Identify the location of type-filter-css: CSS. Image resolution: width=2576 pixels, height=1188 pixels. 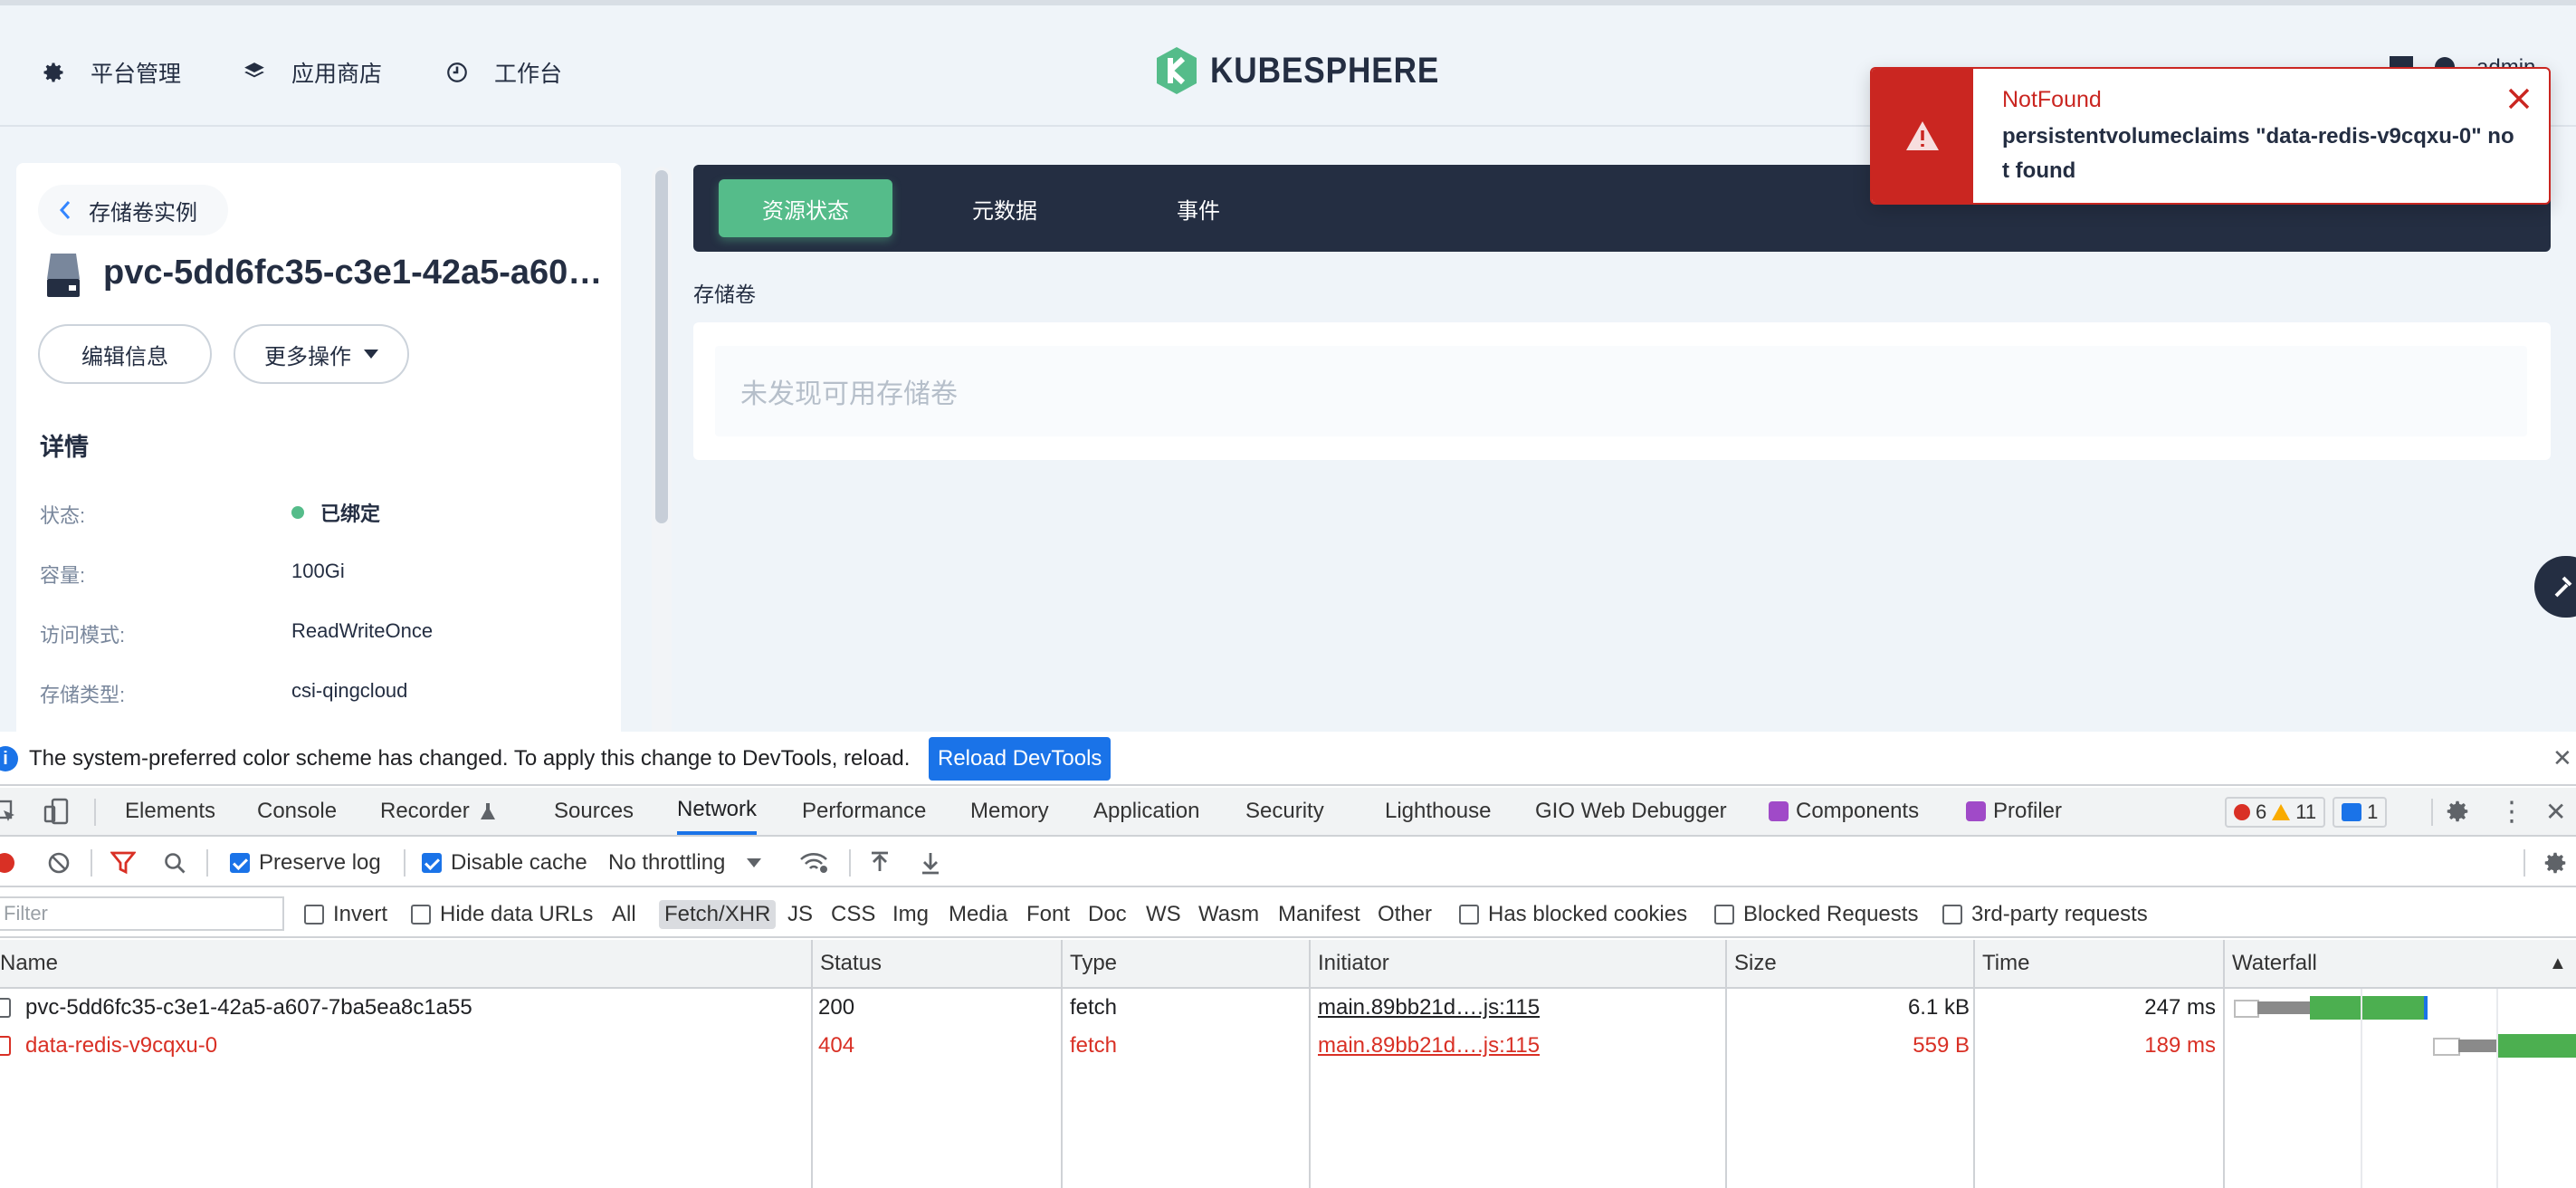
(853, 915).